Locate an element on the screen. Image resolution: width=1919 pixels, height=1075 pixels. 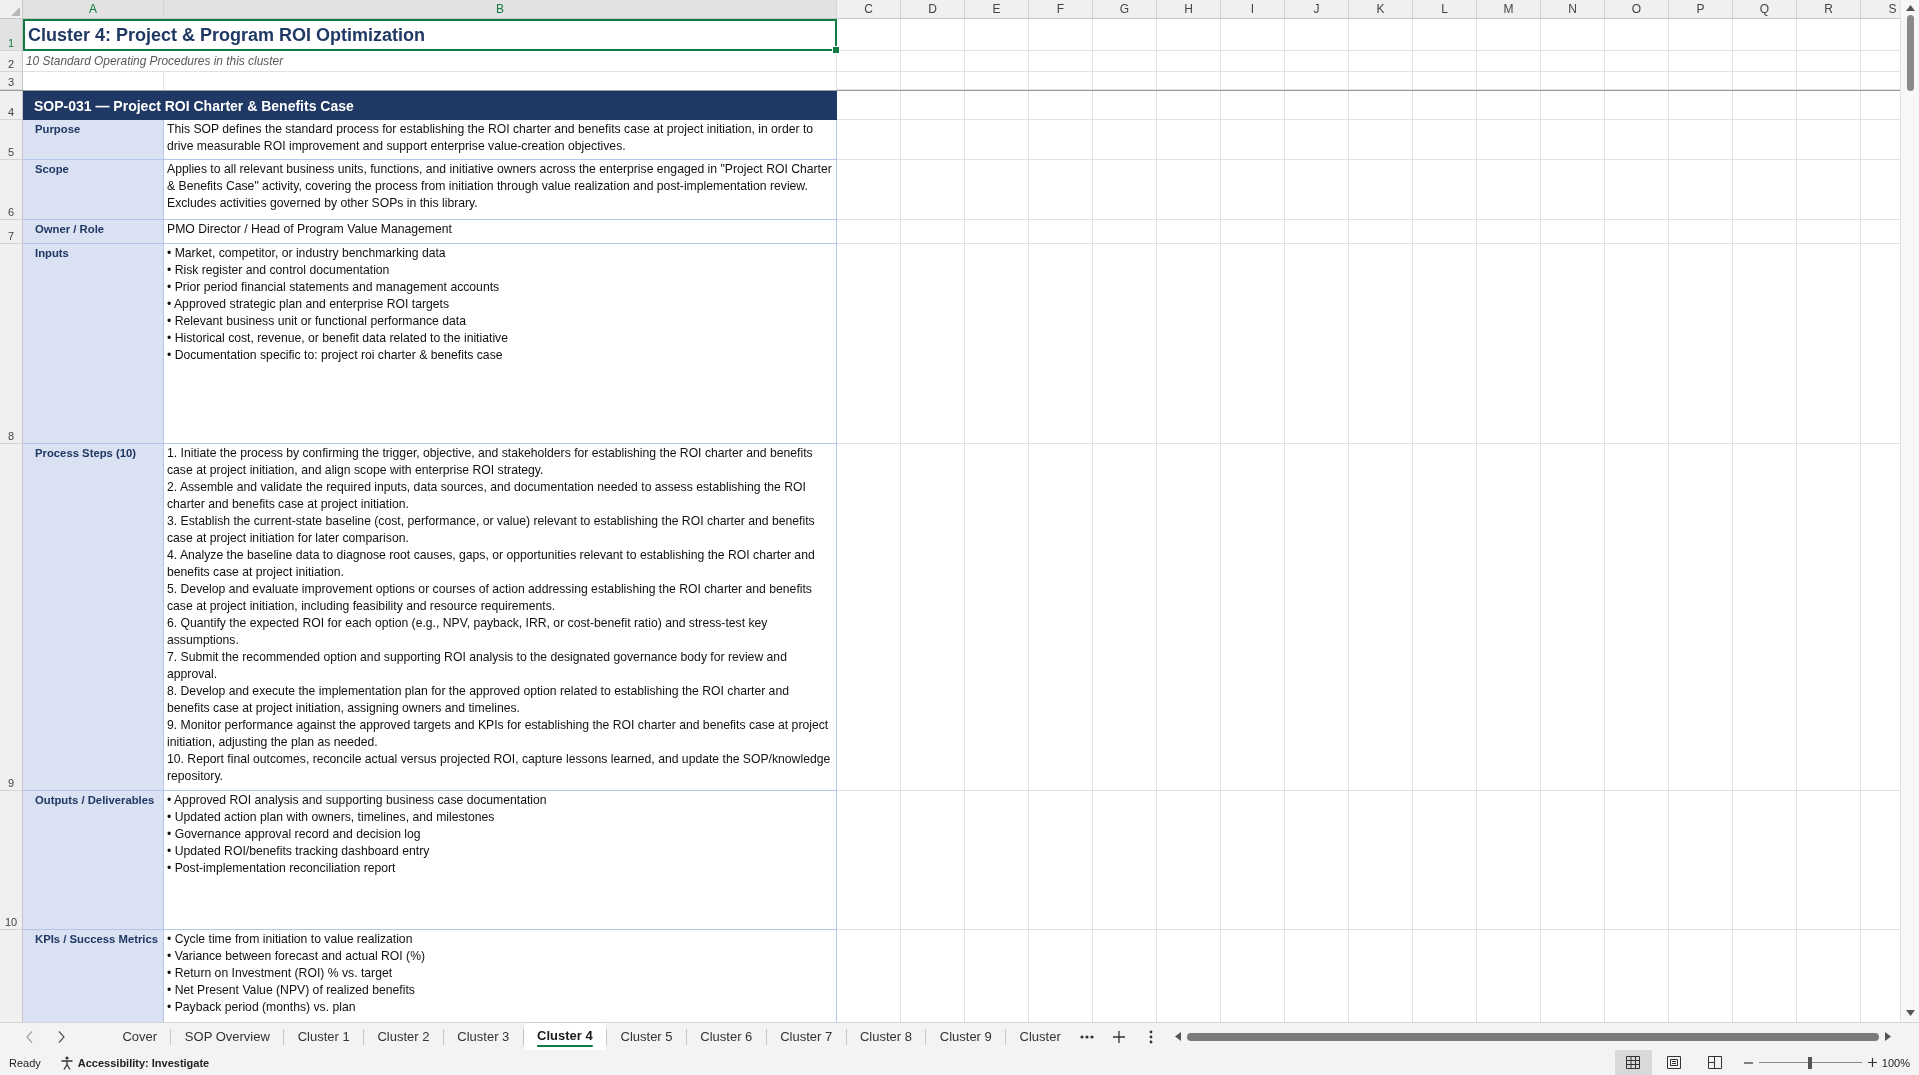
sheet-tab: Cluster 4 is located at coordinates (565, 1036).